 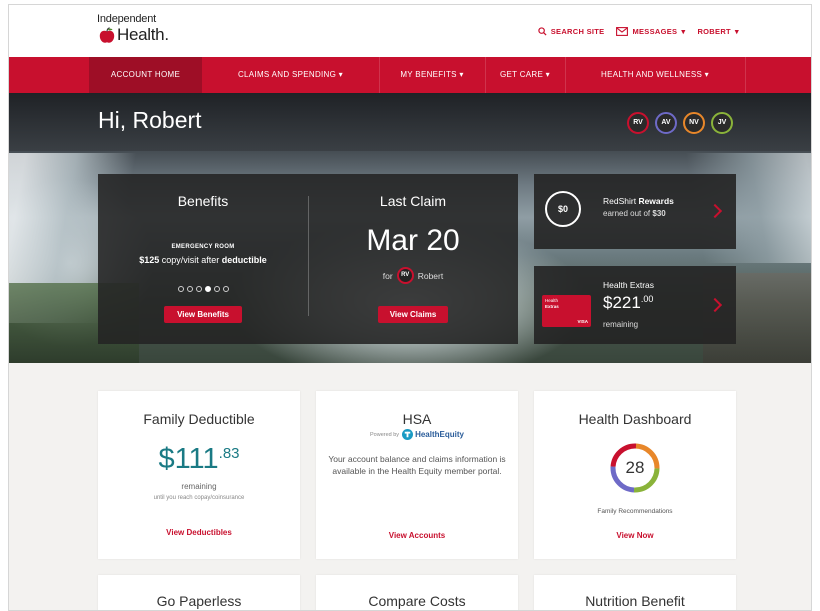 I want to click on search-icon, so click(x=542, y=31).